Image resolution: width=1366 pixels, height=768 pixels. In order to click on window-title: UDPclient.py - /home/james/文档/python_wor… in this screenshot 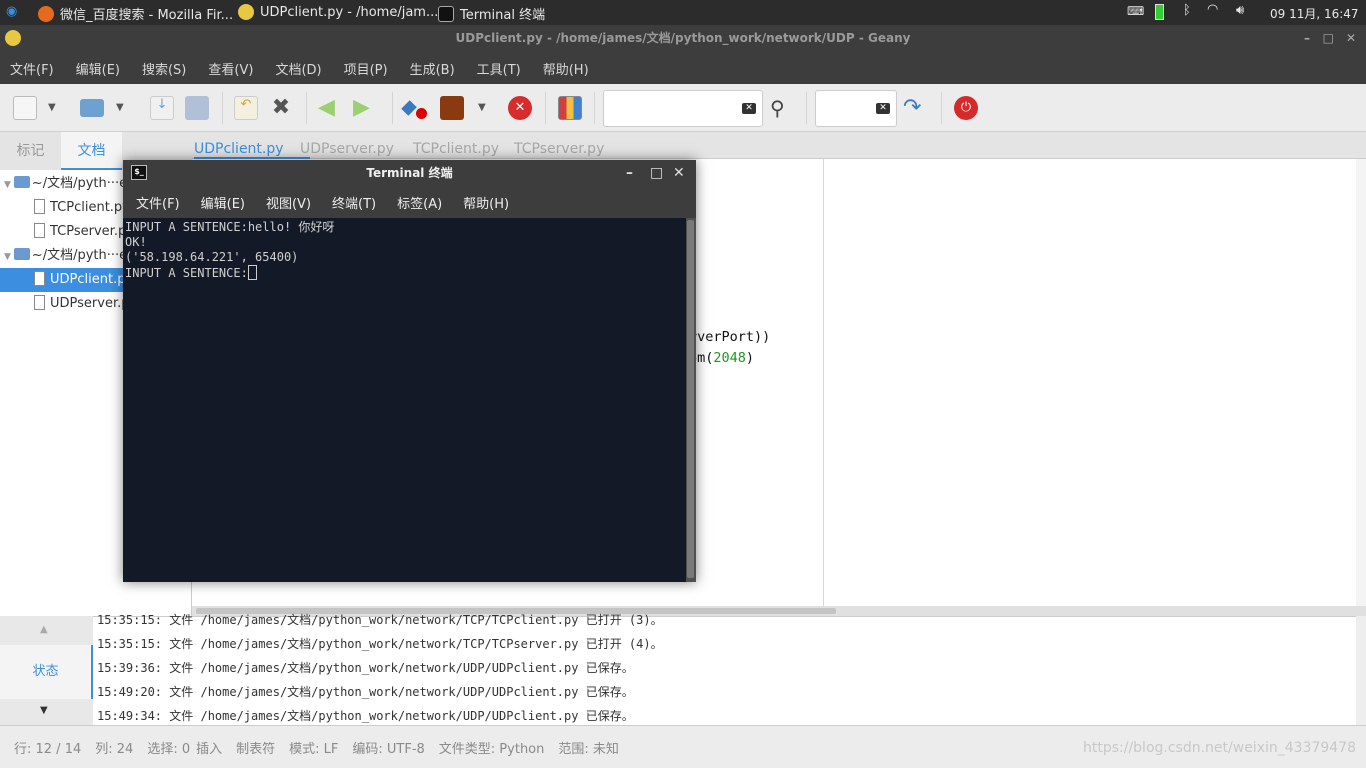, I will do `click(683, 38)`.